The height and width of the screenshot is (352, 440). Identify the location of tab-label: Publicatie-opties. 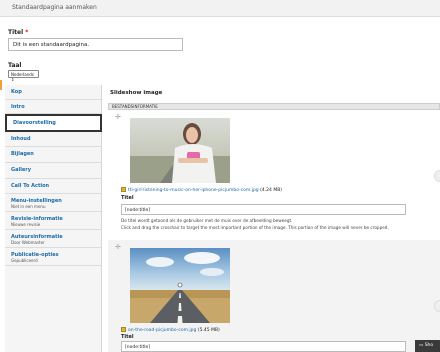
(35, 255).